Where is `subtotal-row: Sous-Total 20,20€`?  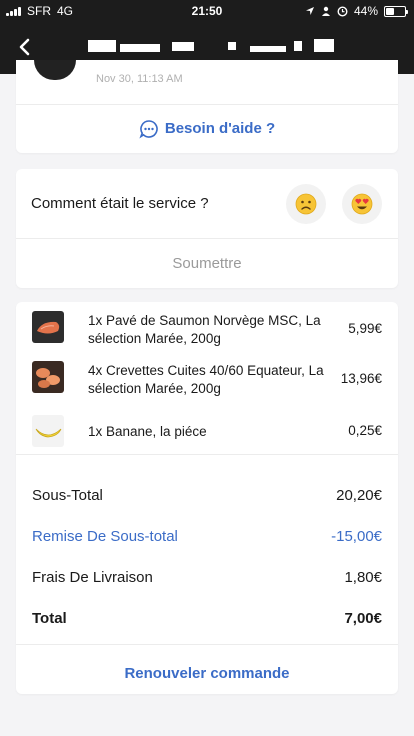
subtotal-row: Sous-Total 20,20€ is located at coordinates (207, 495).